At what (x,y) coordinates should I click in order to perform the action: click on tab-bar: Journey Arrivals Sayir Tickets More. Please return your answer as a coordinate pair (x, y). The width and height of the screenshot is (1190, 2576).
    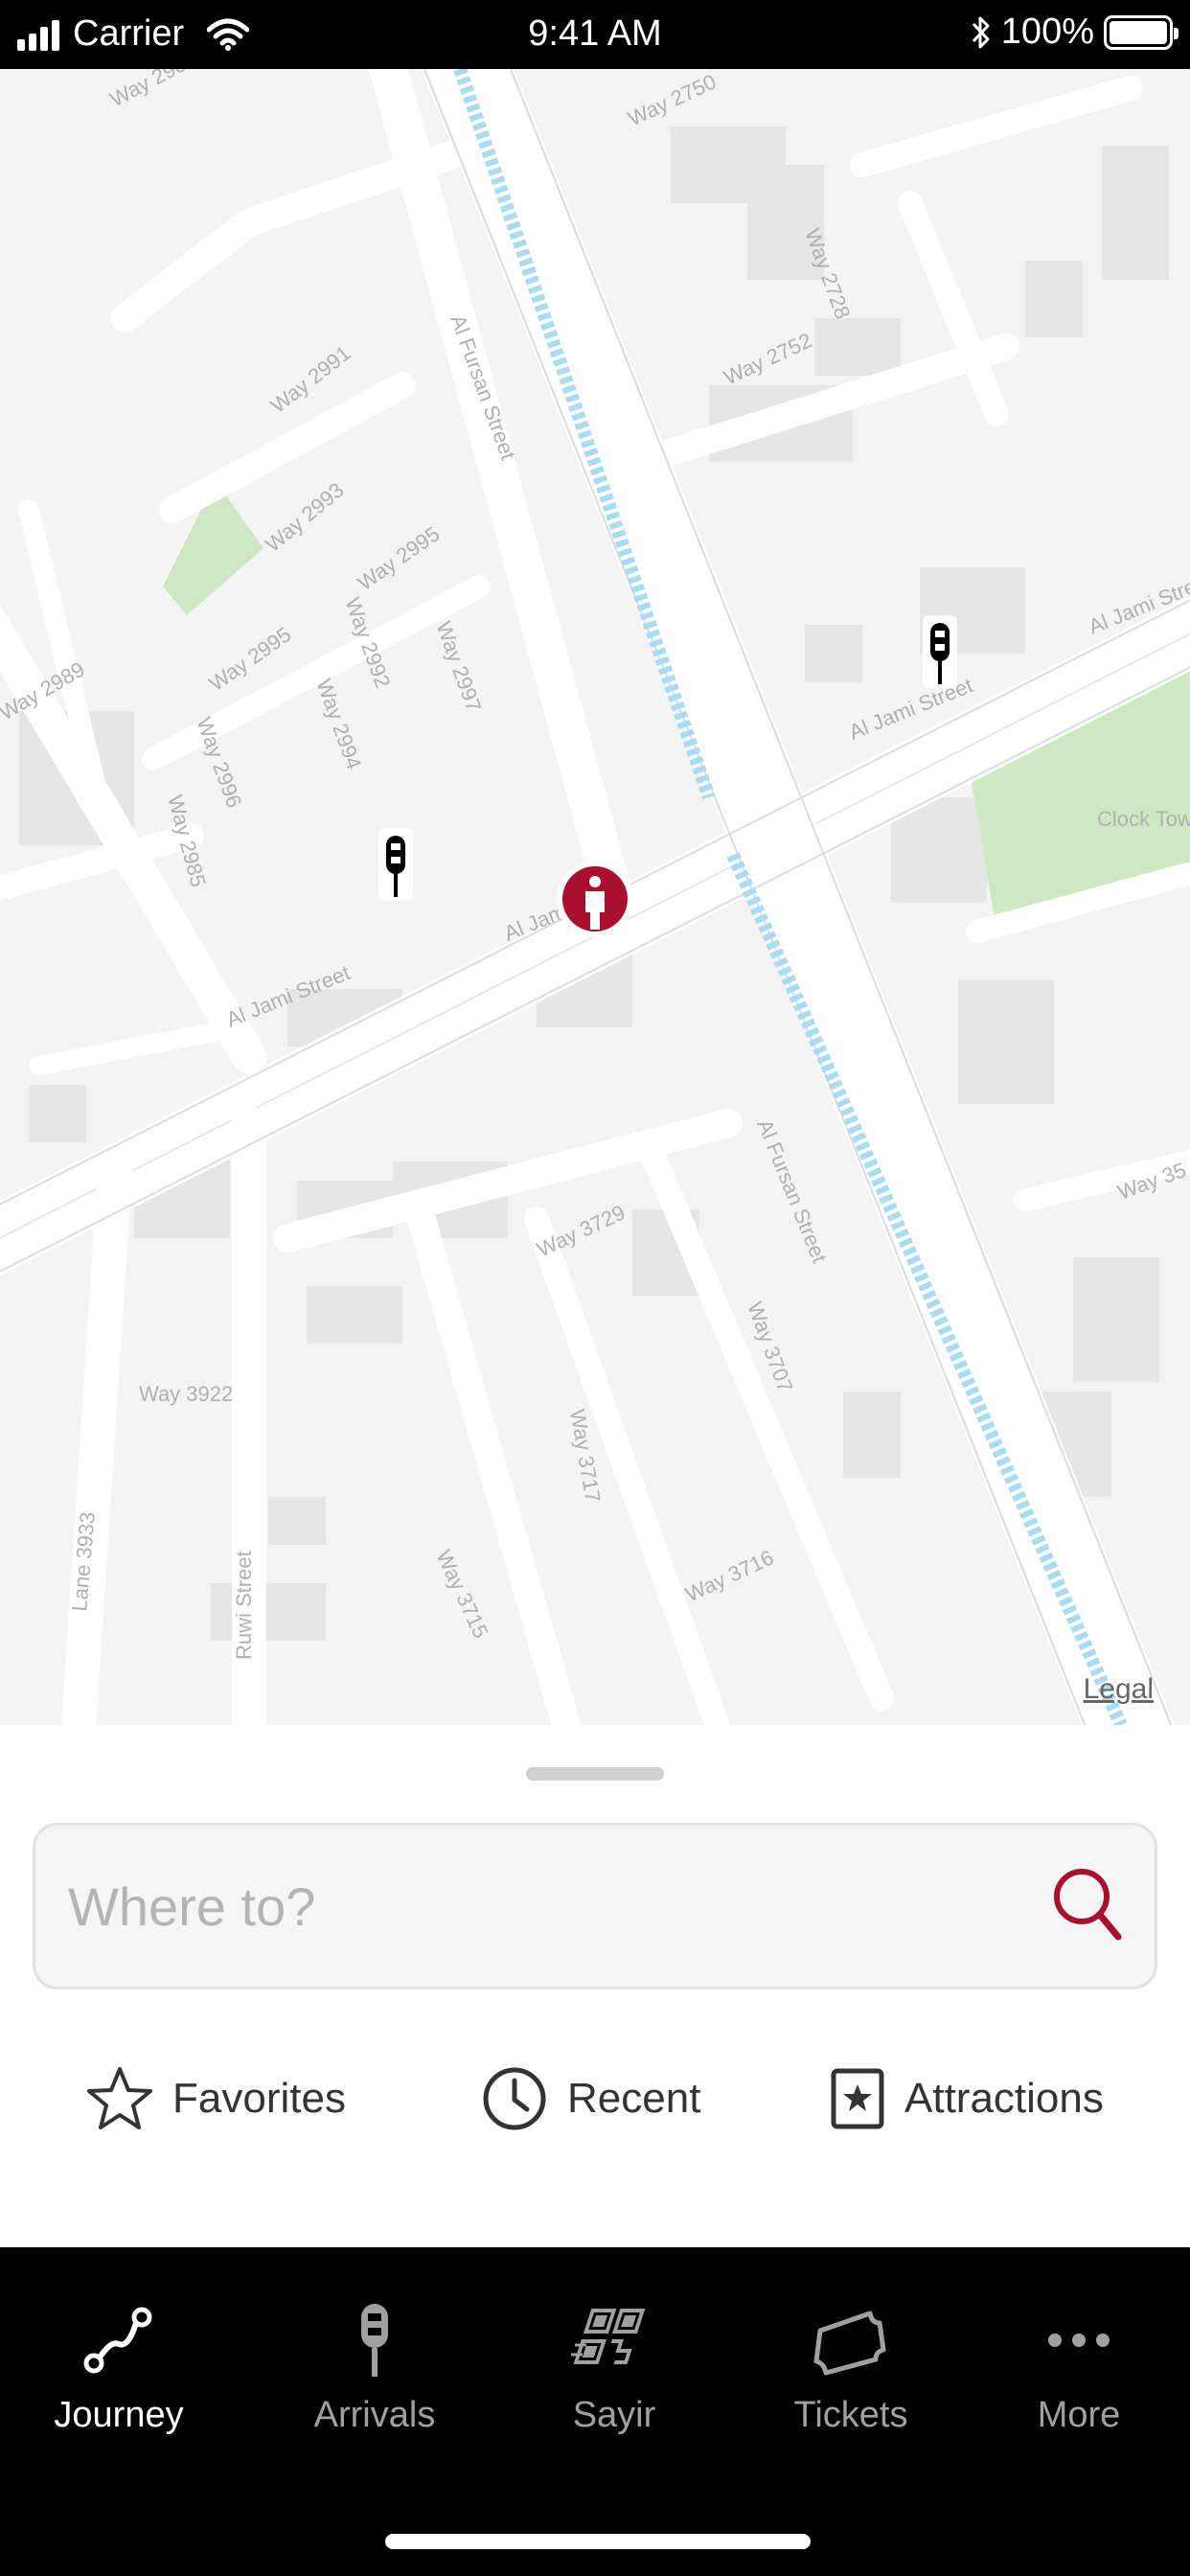
    Looking at the image, I should click on (595, 2411).